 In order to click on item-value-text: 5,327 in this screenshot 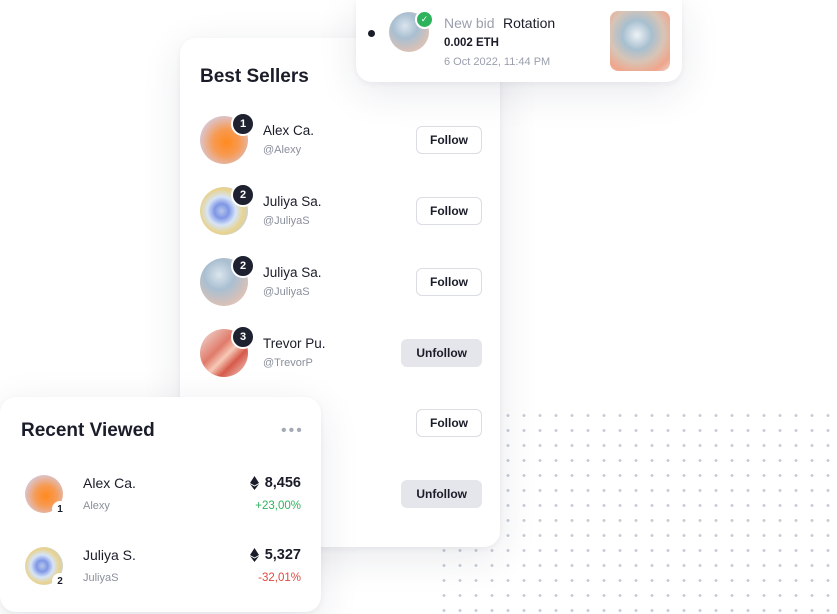, I will do `click(282, 555)`.